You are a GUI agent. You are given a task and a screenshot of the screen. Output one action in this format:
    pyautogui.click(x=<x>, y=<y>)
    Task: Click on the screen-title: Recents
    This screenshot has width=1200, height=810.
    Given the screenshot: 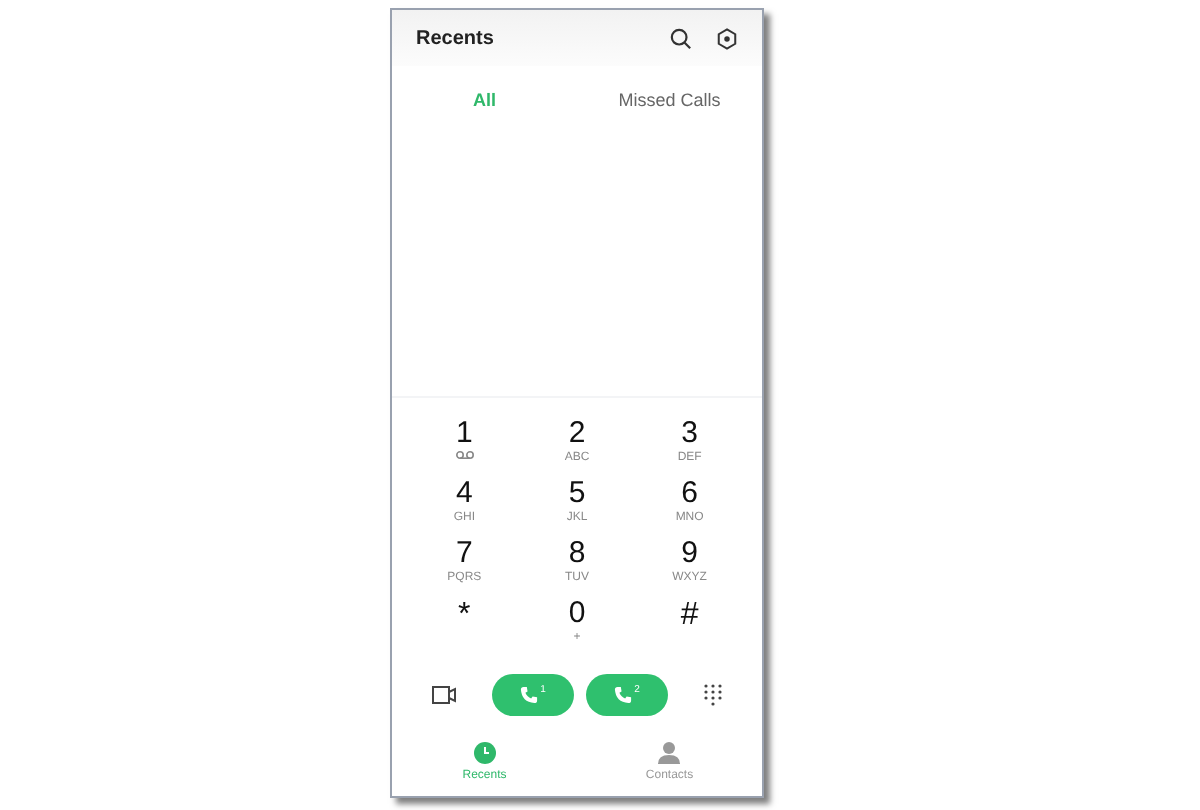 What is the action you would take?
    pyautogui.click(x=456, y=39)
    